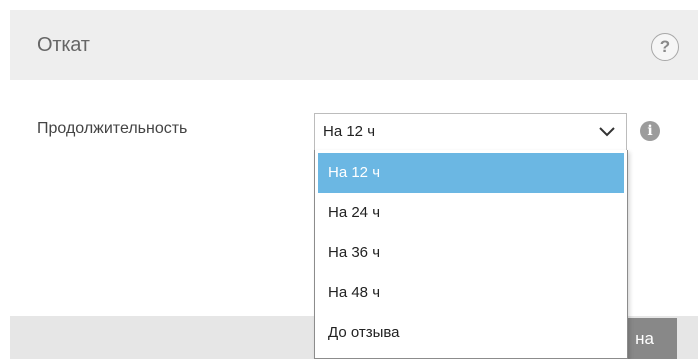  Describe the element at coordinates (607, 132) in the screenshot. I see `chevron-down-icon` at that location.